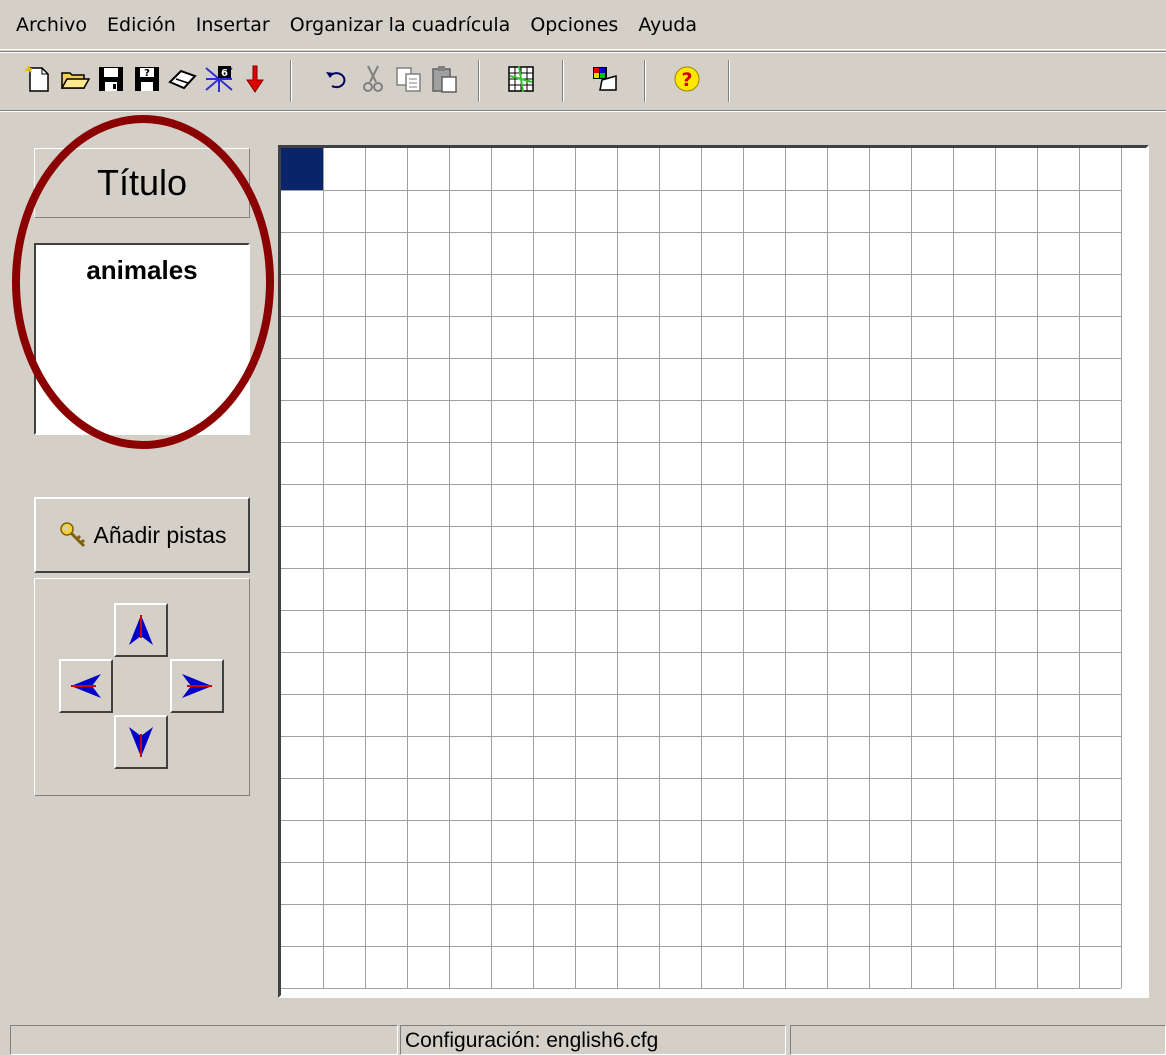 Image resolution: width=1166 pixels, height=1055 pixels. I want to click on title-header: Título, so click(142, 183).